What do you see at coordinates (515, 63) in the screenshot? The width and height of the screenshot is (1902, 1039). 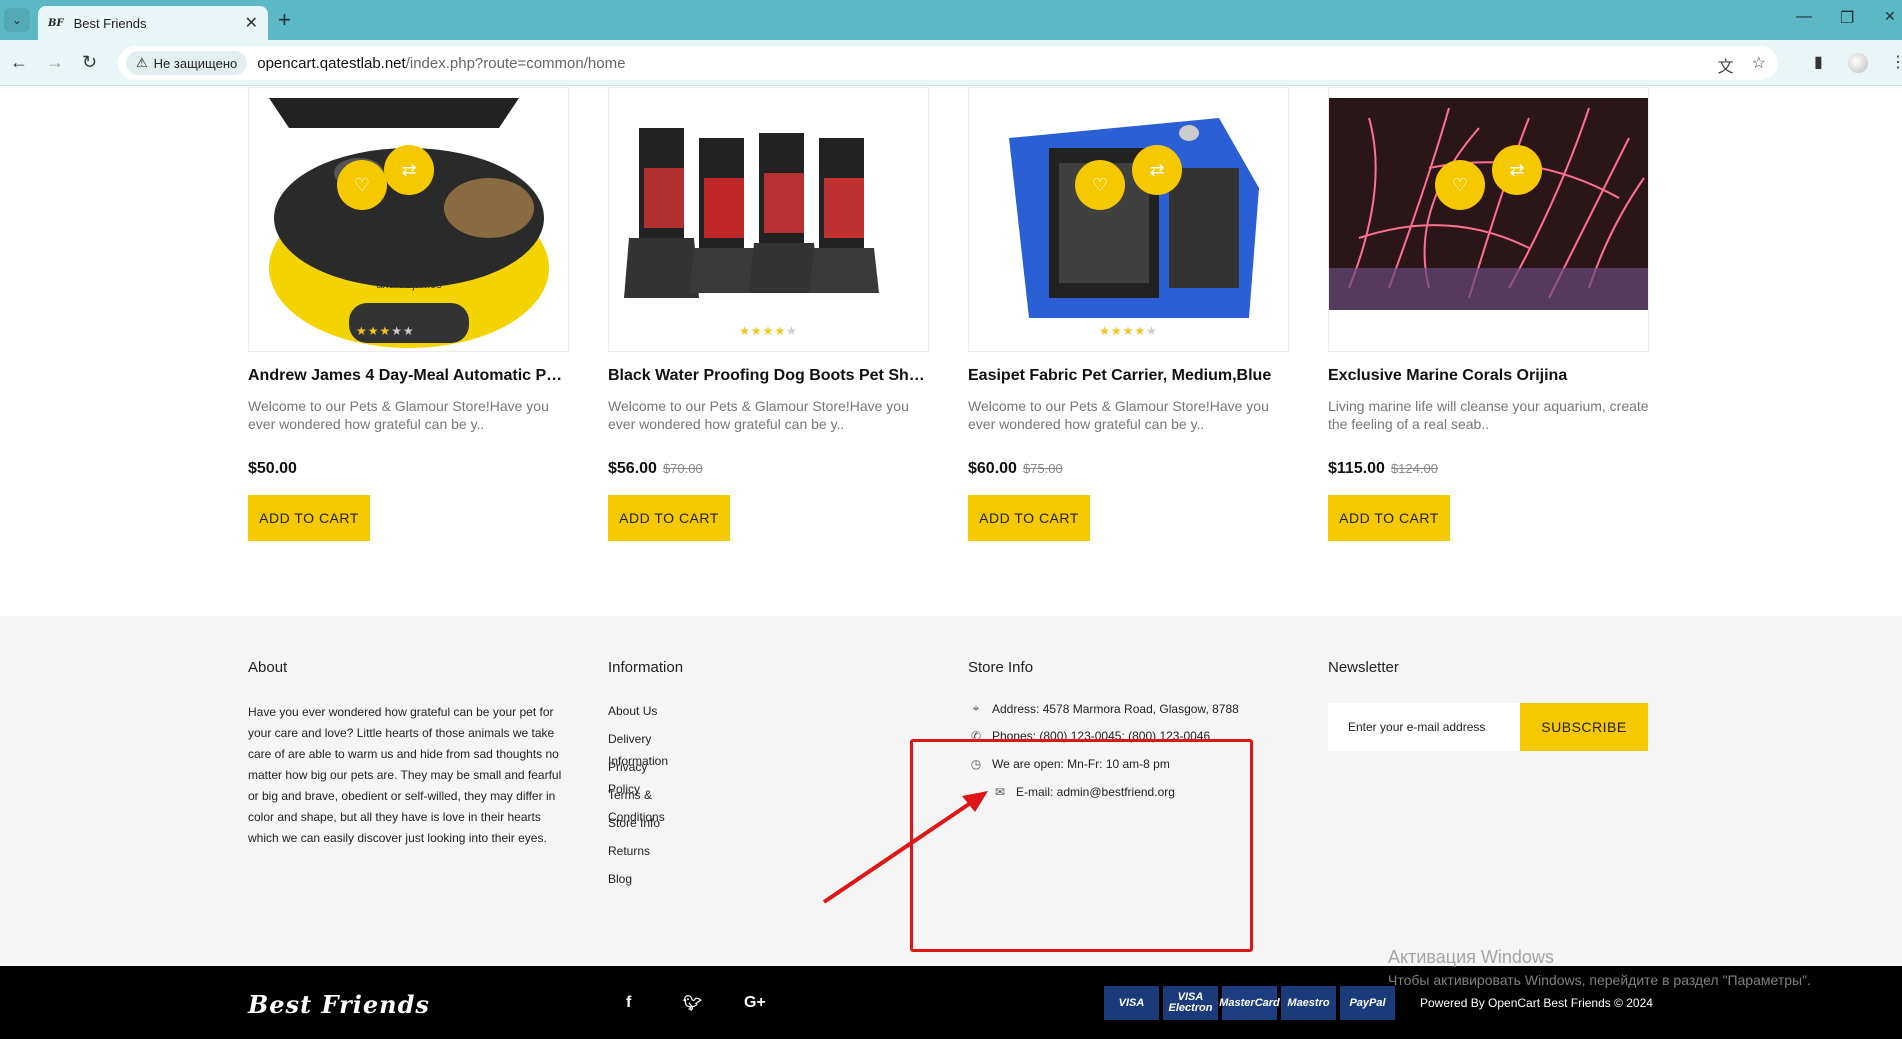 I see `url-path: /index.php?route=common/home` at bounding box center [515, 63].